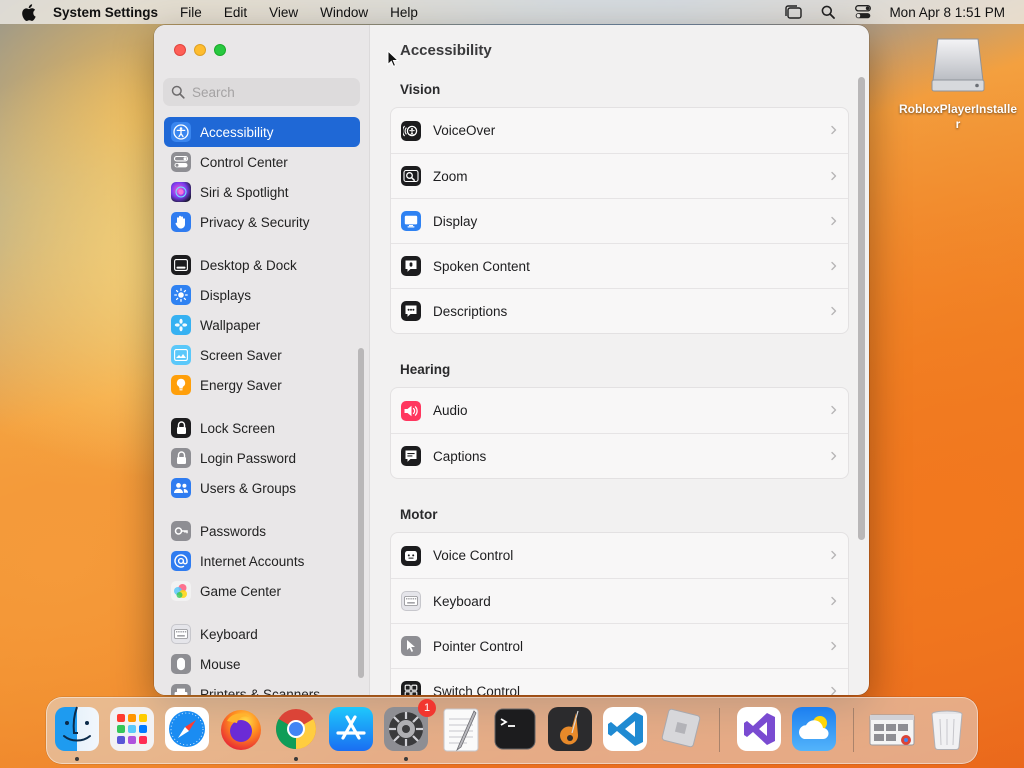  Describe the element at coordinates (181, 591) in the screenshot. I see `game-center-icon` at that location.